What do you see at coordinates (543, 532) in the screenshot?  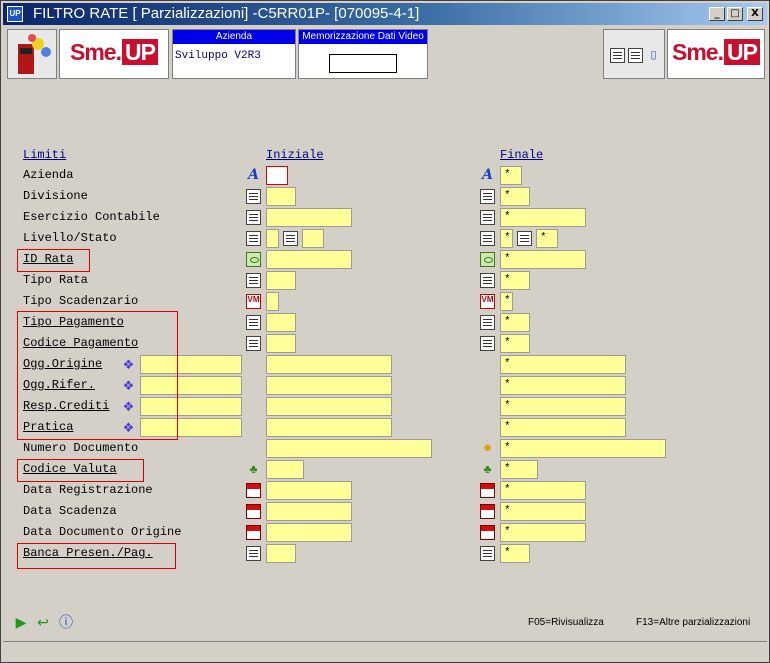 I see `data-documento-origine-final-input: *` at bounding box center [543, 532].